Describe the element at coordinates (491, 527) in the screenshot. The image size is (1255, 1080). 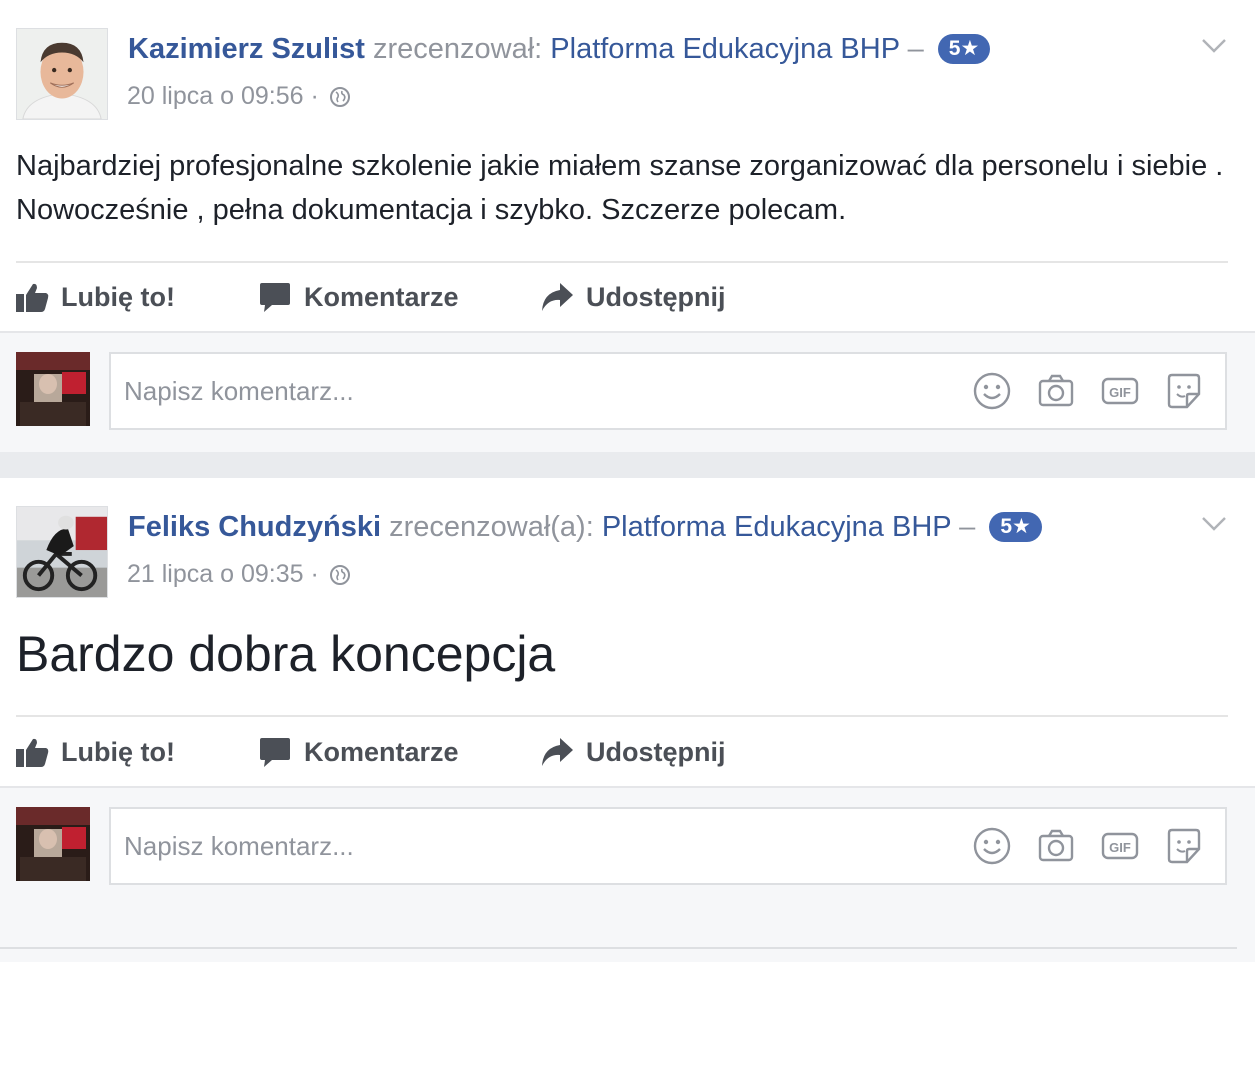
I see `review-verb: zrecenzował(a):` at that location.